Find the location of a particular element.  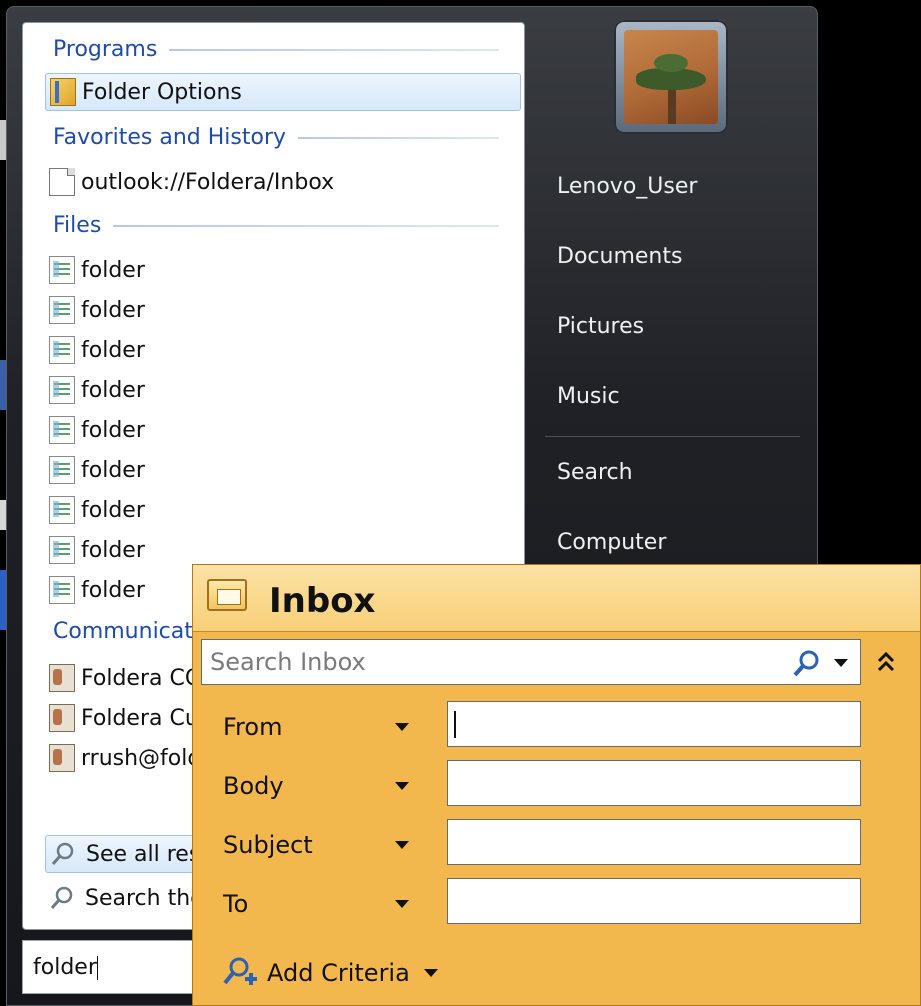

search-inbox-box is located at coordinates (531, 662).